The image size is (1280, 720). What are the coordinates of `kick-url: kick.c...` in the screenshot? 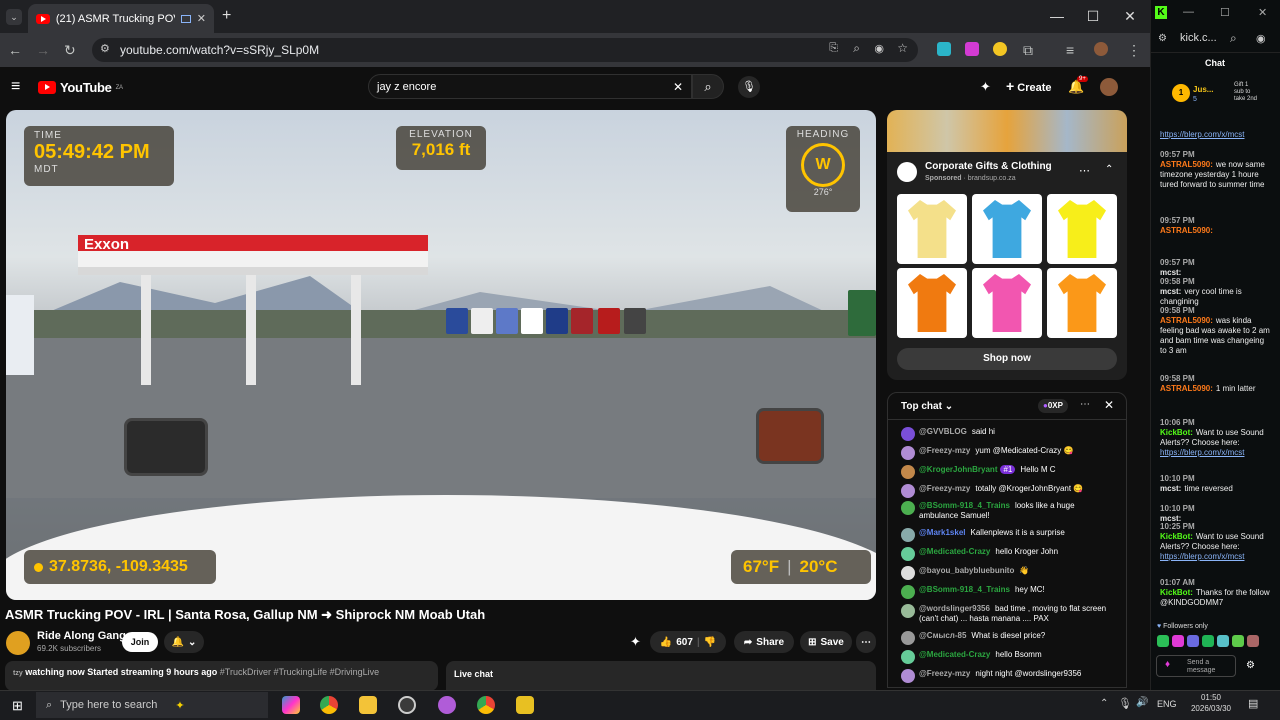 It's located at (1198, 38).